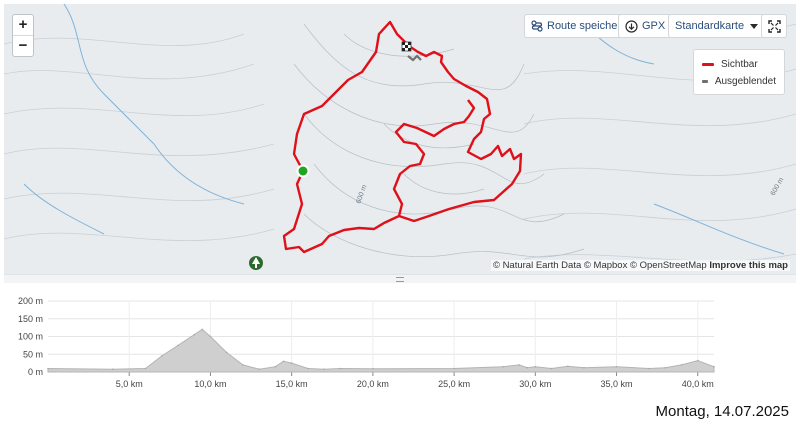  I want to click on x-tick-label: 20,0 km, so click(373, 384).